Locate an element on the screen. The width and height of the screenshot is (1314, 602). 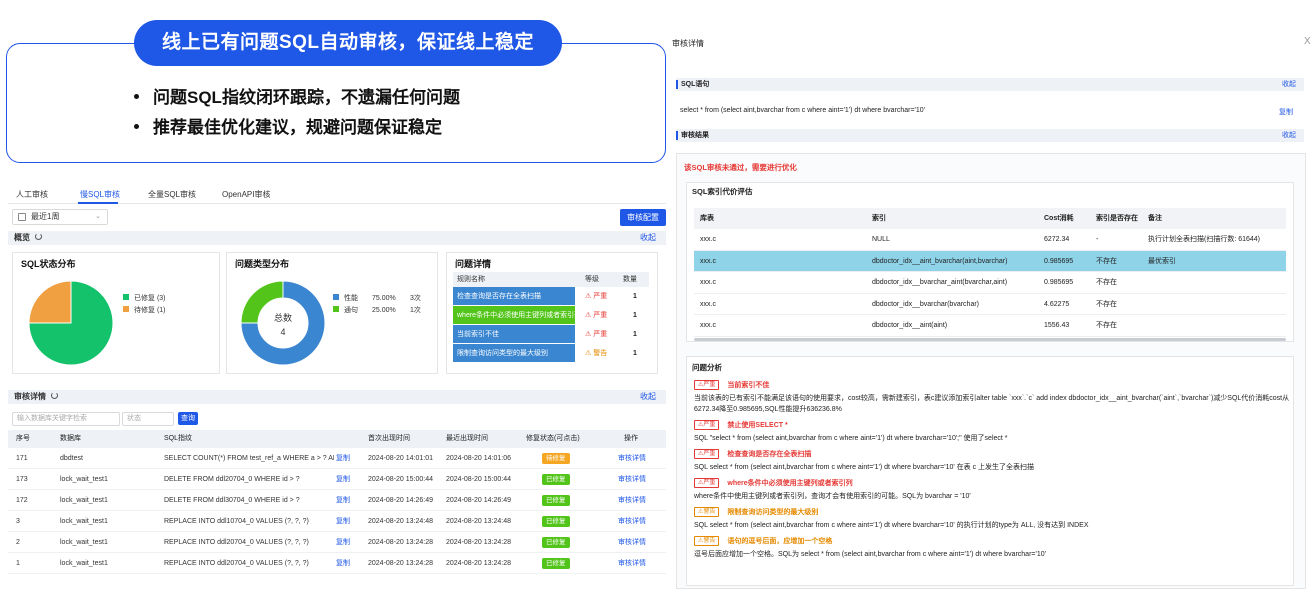
rule-name: 检查查询是否存在全表扫描 is located at coordinates (514, 296).